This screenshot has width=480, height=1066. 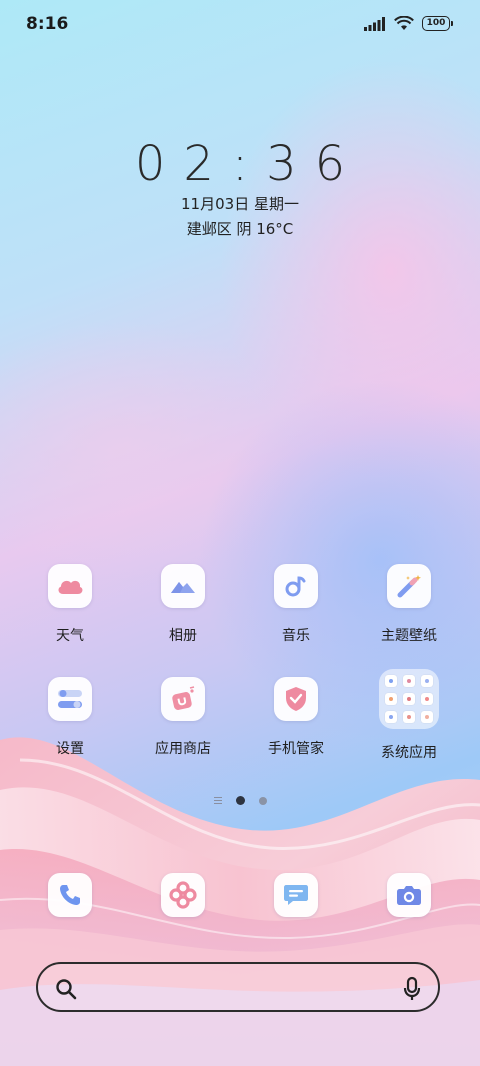 I want to click on clock-time: 02:36, so click(x=240, y=164).